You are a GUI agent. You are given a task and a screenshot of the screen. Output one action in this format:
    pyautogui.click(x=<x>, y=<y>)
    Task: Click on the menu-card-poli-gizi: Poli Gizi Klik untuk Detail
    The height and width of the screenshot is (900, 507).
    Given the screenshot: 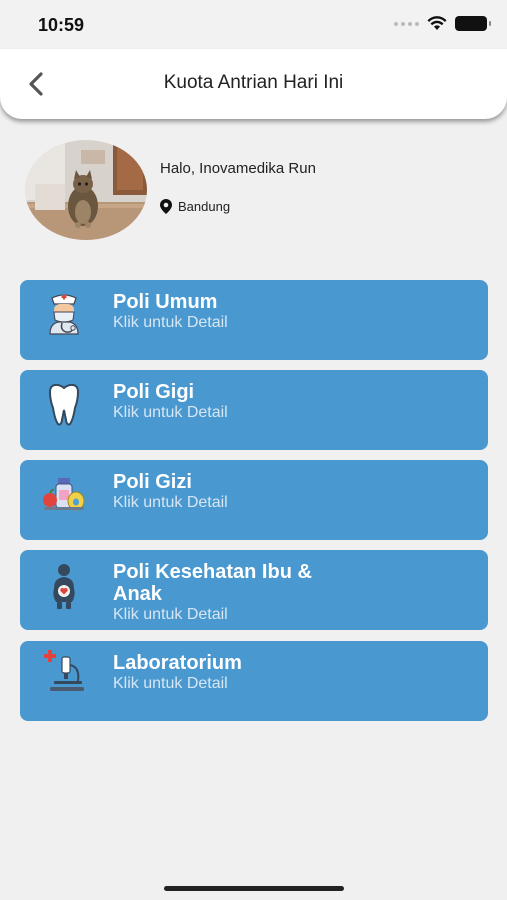 What is the action you would take?
    pyautogui.click(x=254, y=500)
    